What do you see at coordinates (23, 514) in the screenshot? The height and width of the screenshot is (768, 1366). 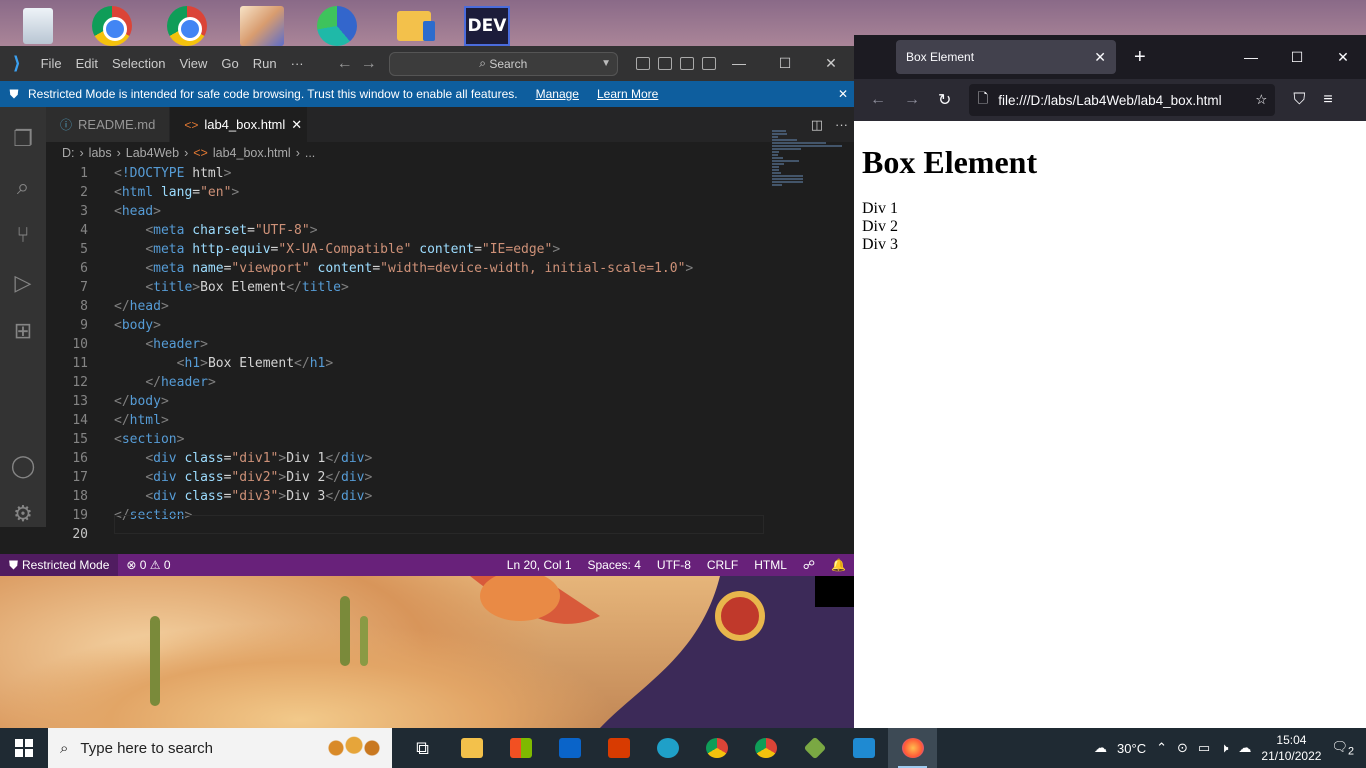 I see `manage-gear-icon: ⚙` at bounding box center [23, 514].